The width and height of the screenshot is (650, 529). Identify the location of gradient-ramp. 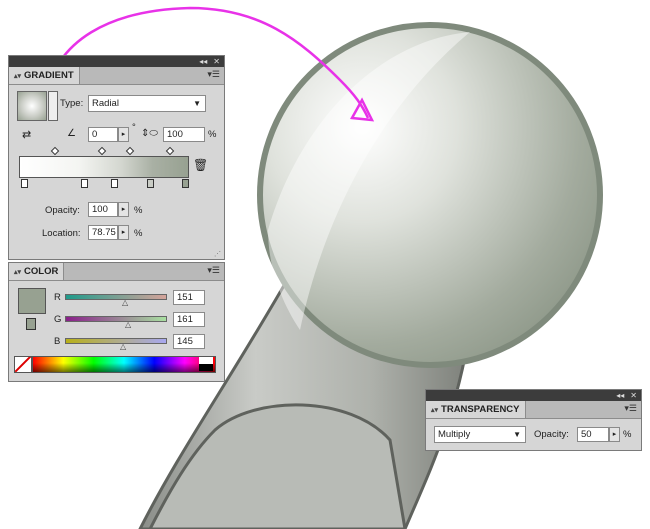
(104, 167).